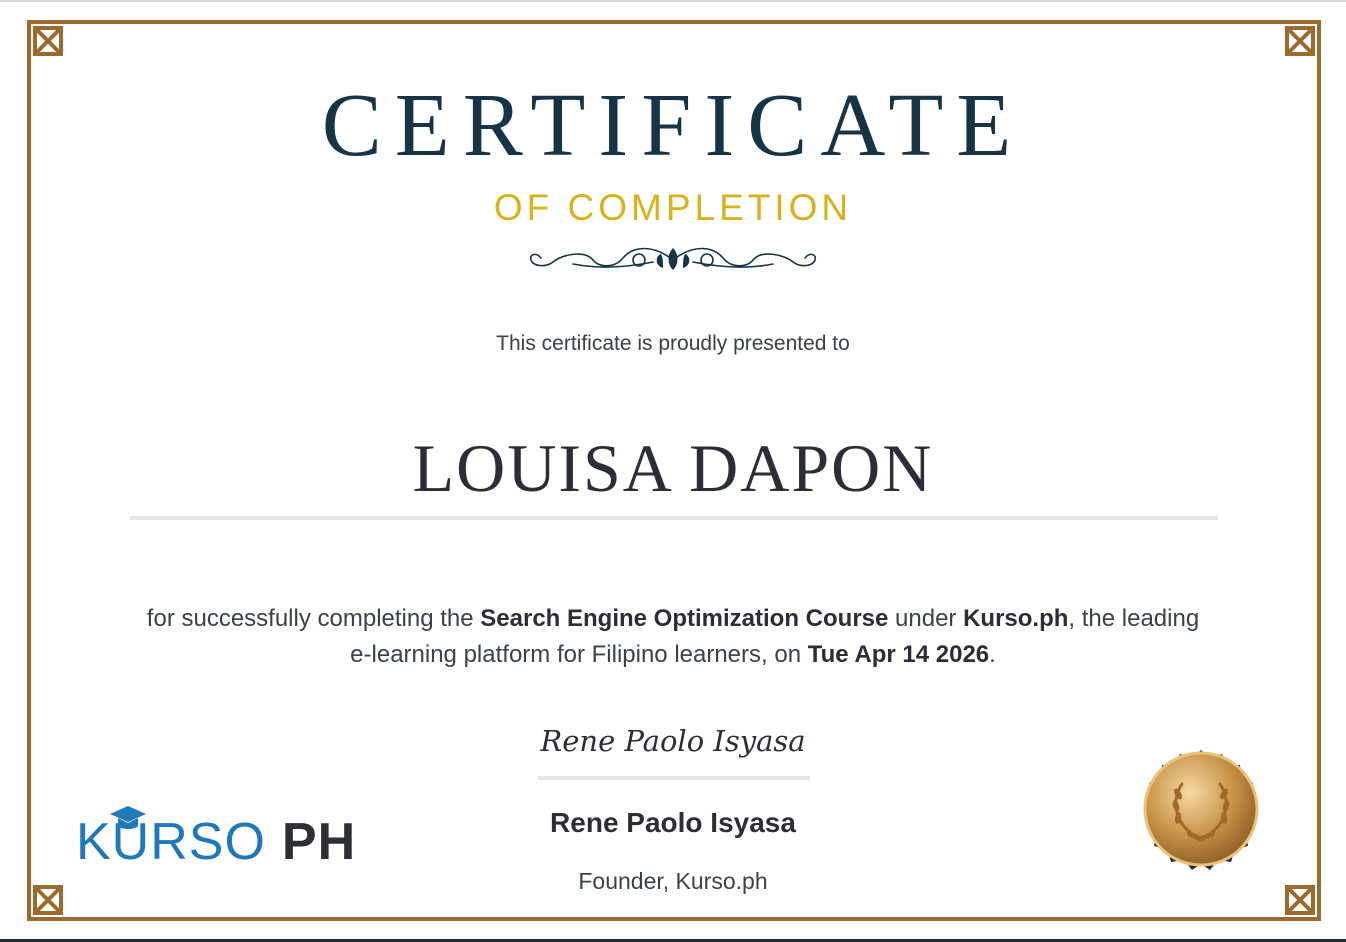 The width and height of the screenshot is (1346, 942). I want to click on name-underline, so click(674, 518).